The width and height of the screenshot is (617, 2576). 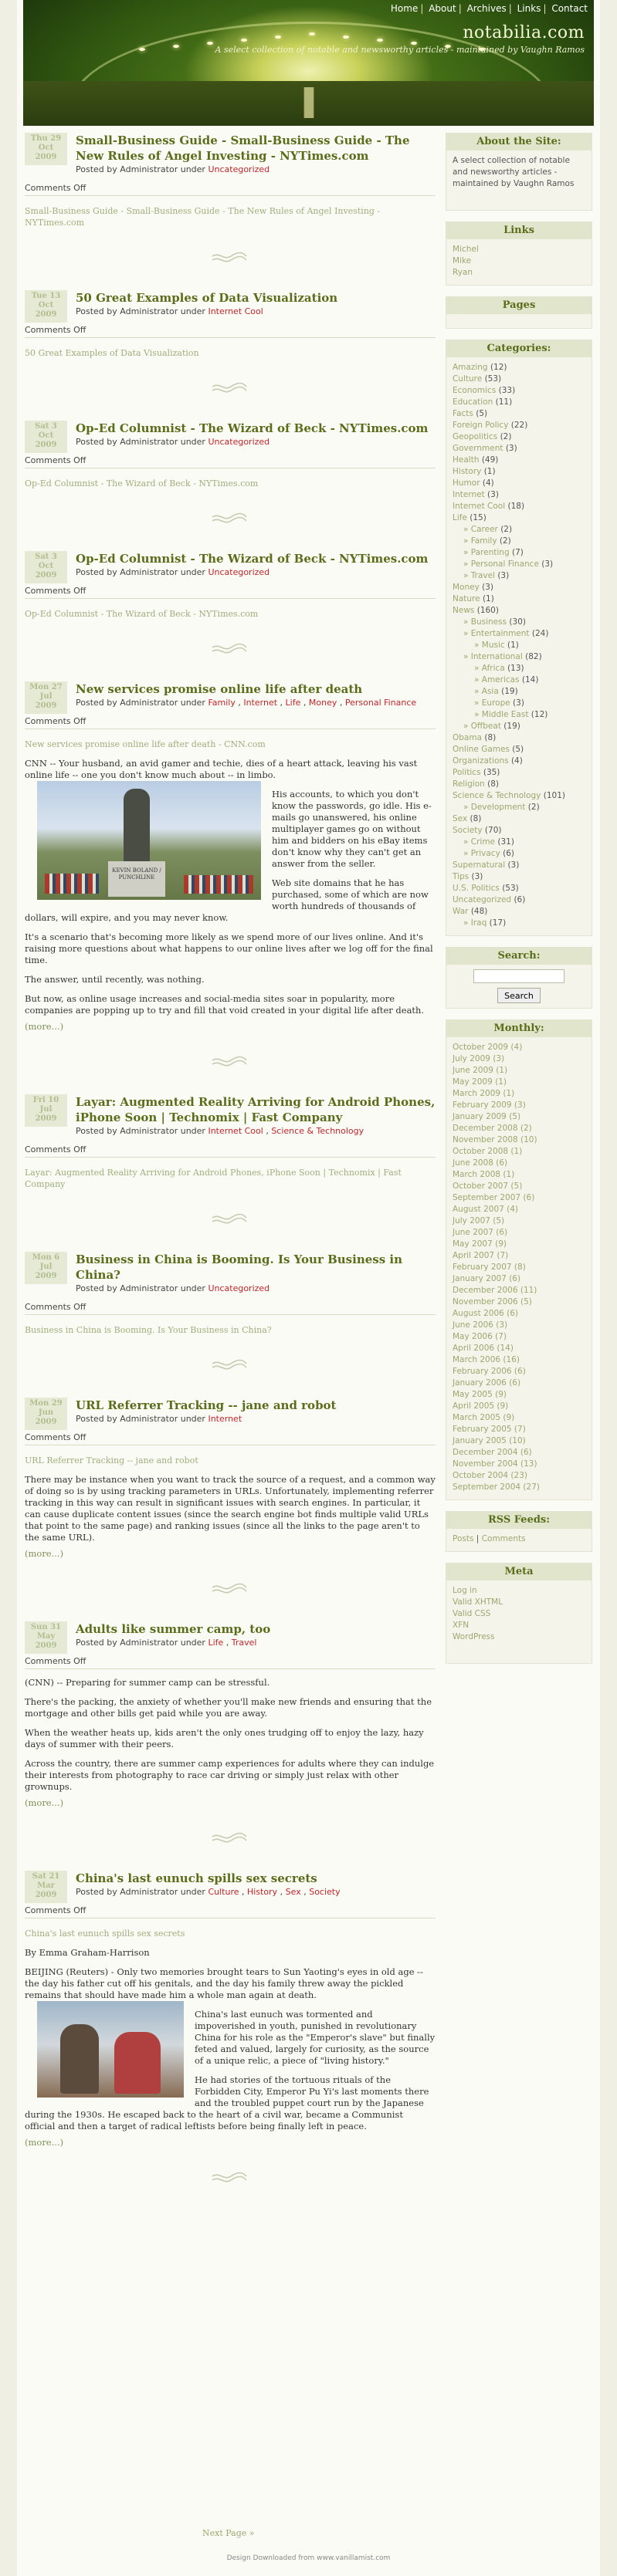 What do you see at coordinates (519, 912) in the screenshot?
I see `category-item: War (48)` at bounding box center [519, 912].